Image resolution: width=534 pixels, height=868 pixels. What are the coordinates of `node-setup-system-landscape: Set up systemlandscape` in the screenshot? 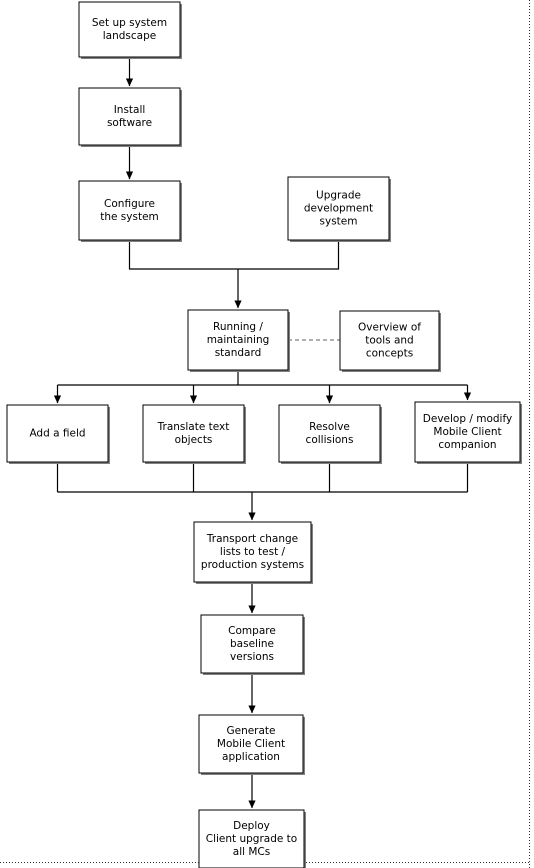 It's located at (130, 30).